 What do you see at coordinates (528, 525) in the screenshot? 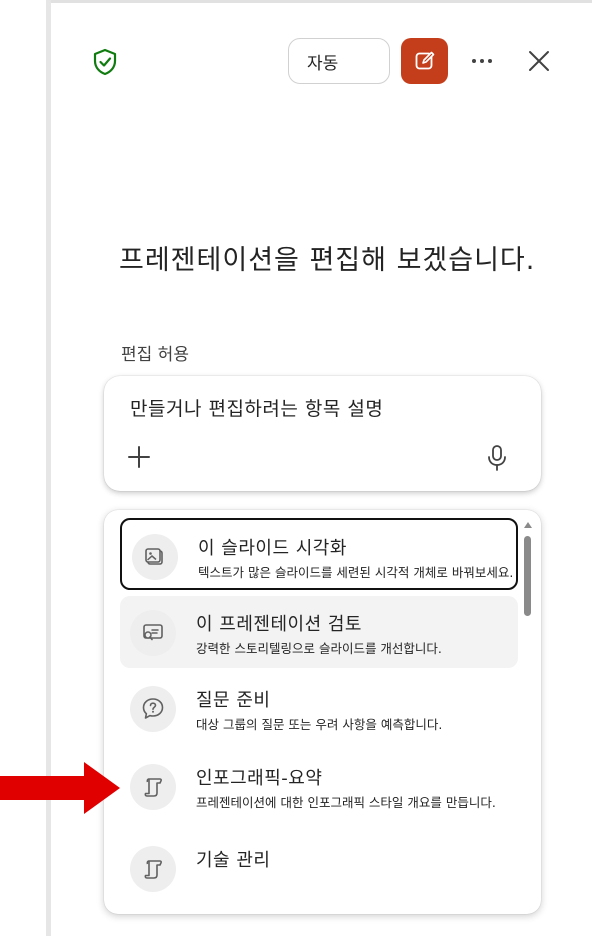
I see `scroll-up-arrow-icon` at bounding box center [528, 525].